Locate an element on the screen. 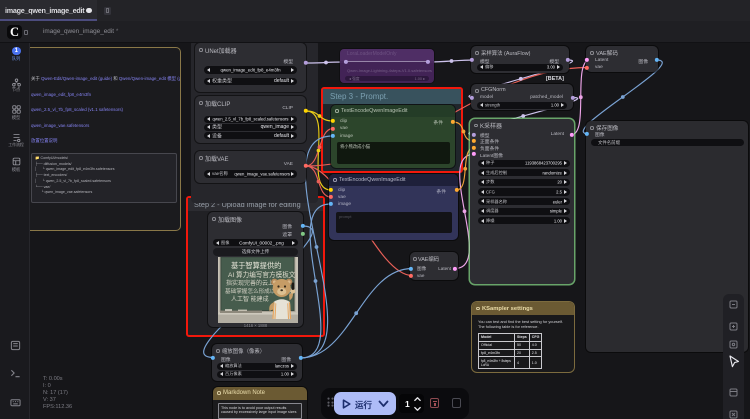  svg-text: 人工智 能建成 is located at coordinates (250, 299).